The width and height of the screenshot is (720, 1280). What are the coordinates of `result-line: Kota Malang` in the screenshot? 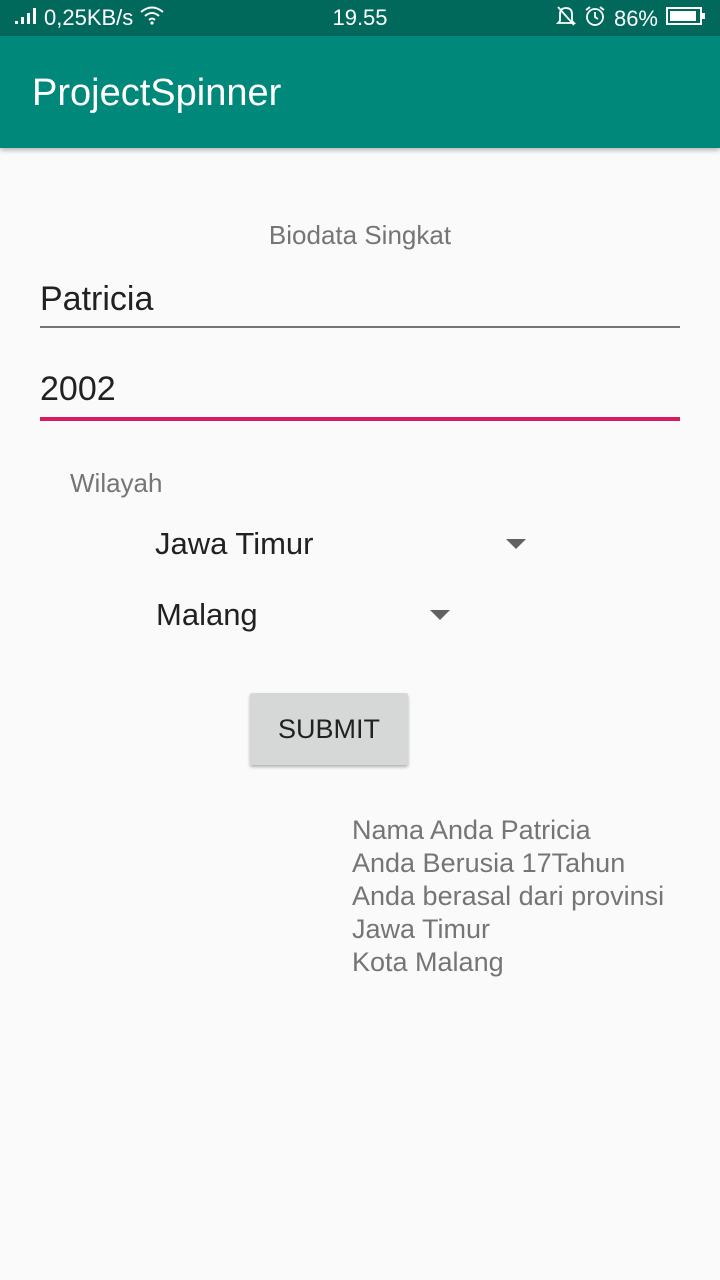 It's located at (428, 962).